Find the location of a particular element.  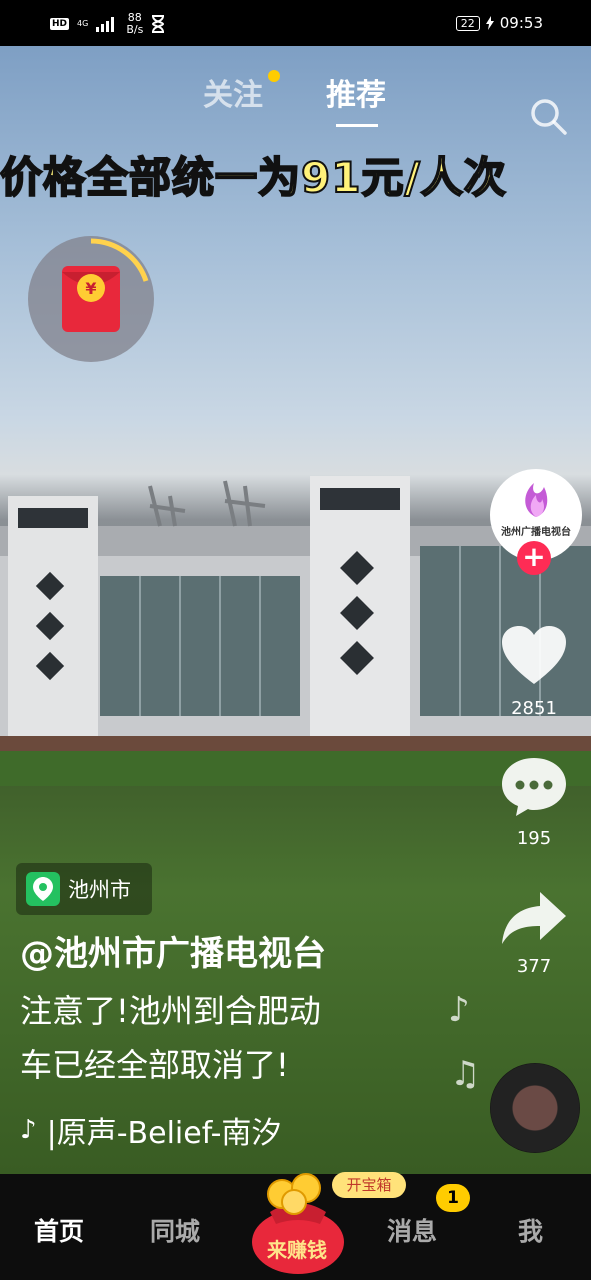

signal-icon is located at coordinates (105, 24).